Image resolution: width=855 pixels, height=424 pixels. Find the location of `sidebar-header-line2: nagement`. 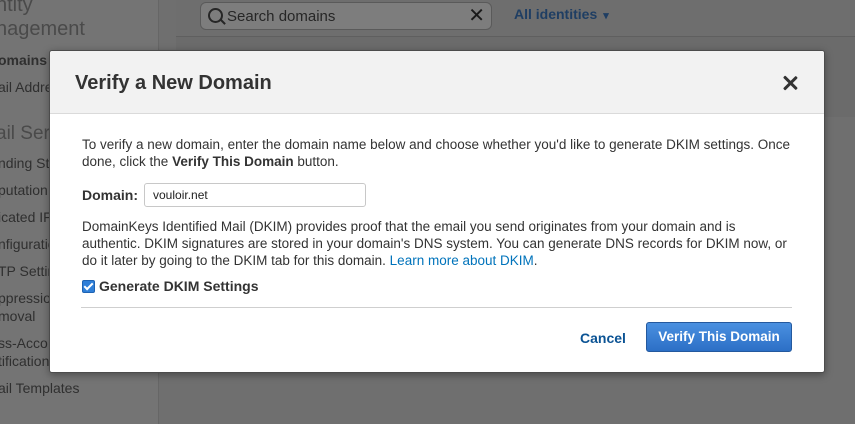

sidebar-header-line2: nagement is located at coordinates (42, 29).